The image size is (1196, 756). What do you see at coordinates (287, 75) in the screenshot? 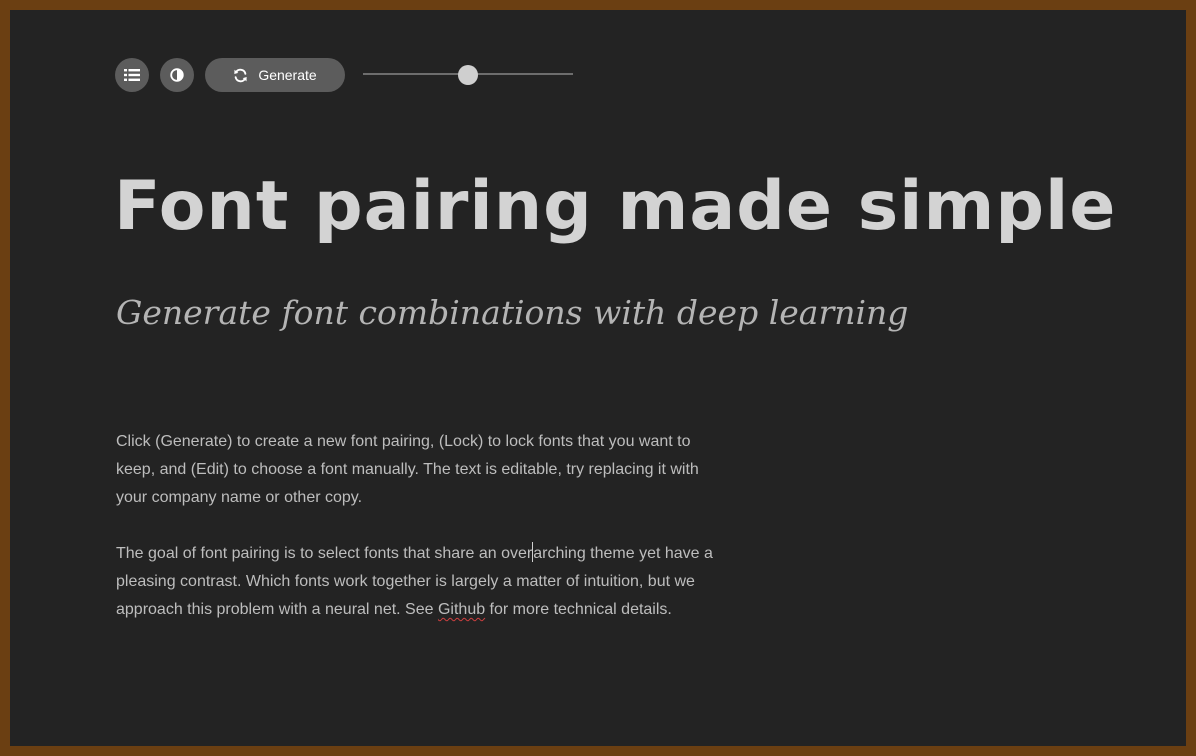
I see `generate-label: Generate` at bounding box center [287, 75].